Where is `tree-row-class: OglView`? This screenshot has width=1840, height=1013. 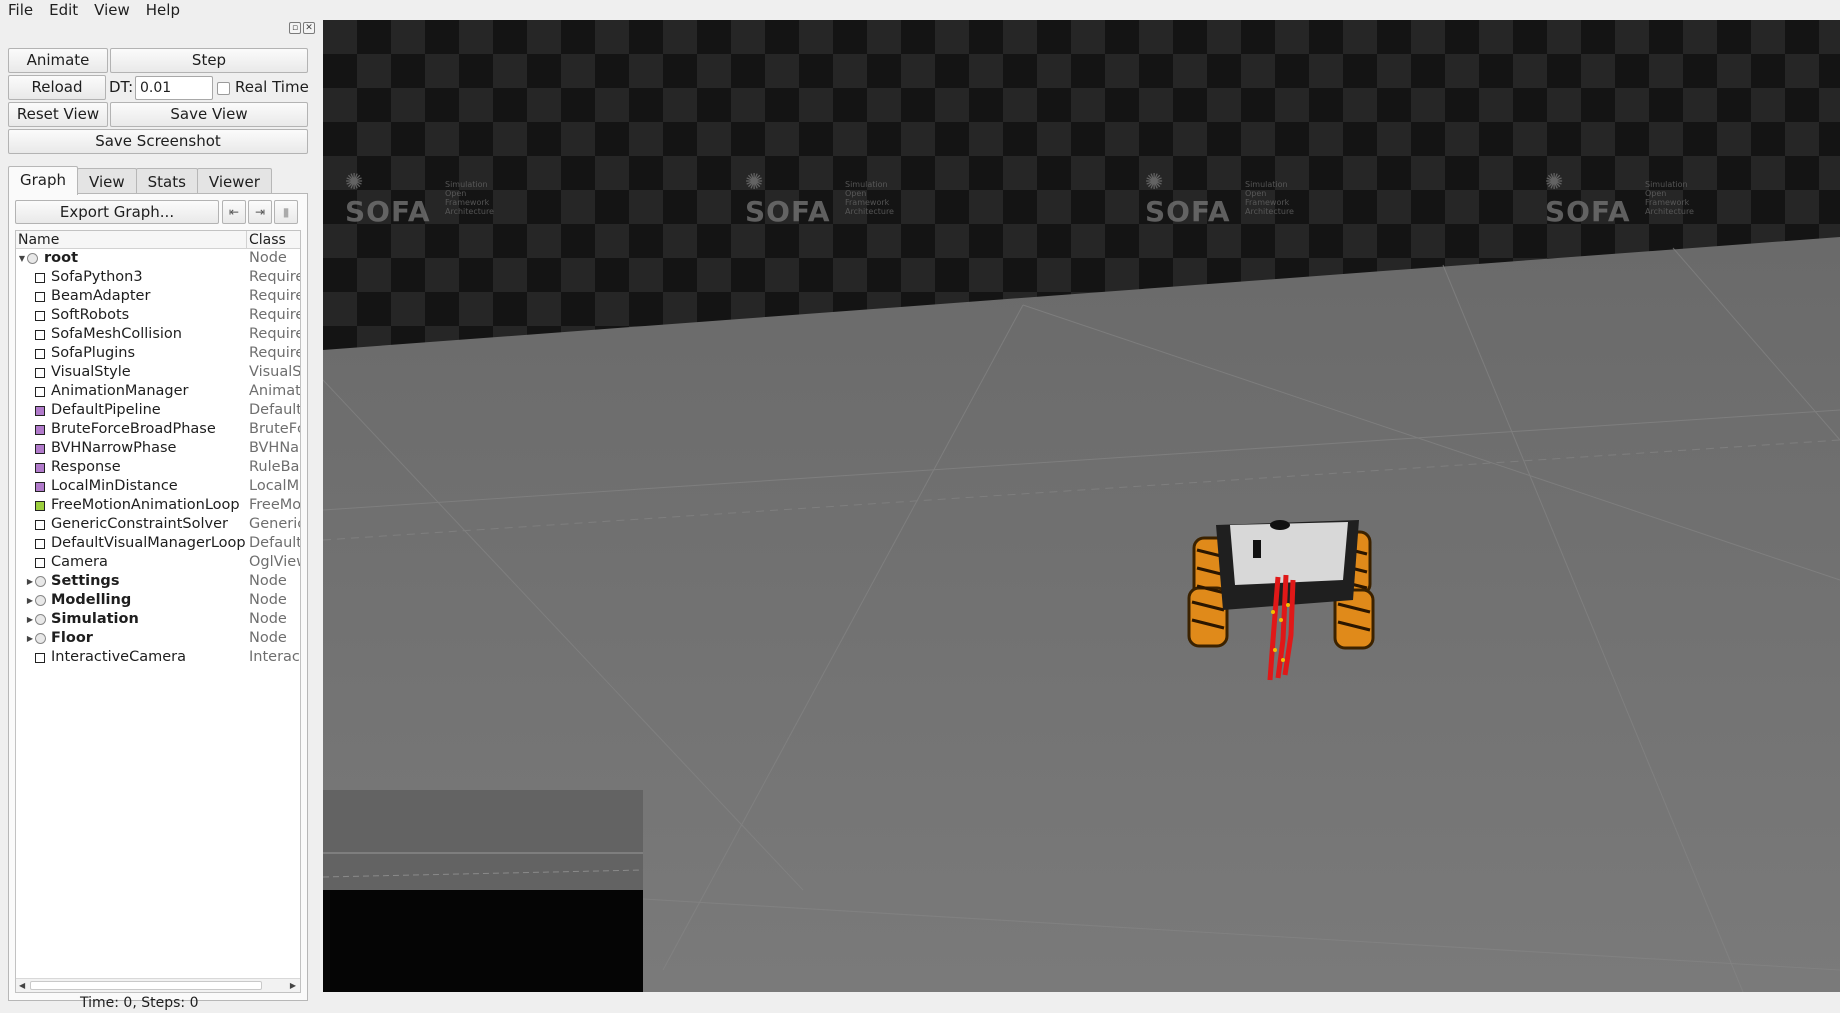
tree-row-class: OglView is located at coordinates (274, 562).